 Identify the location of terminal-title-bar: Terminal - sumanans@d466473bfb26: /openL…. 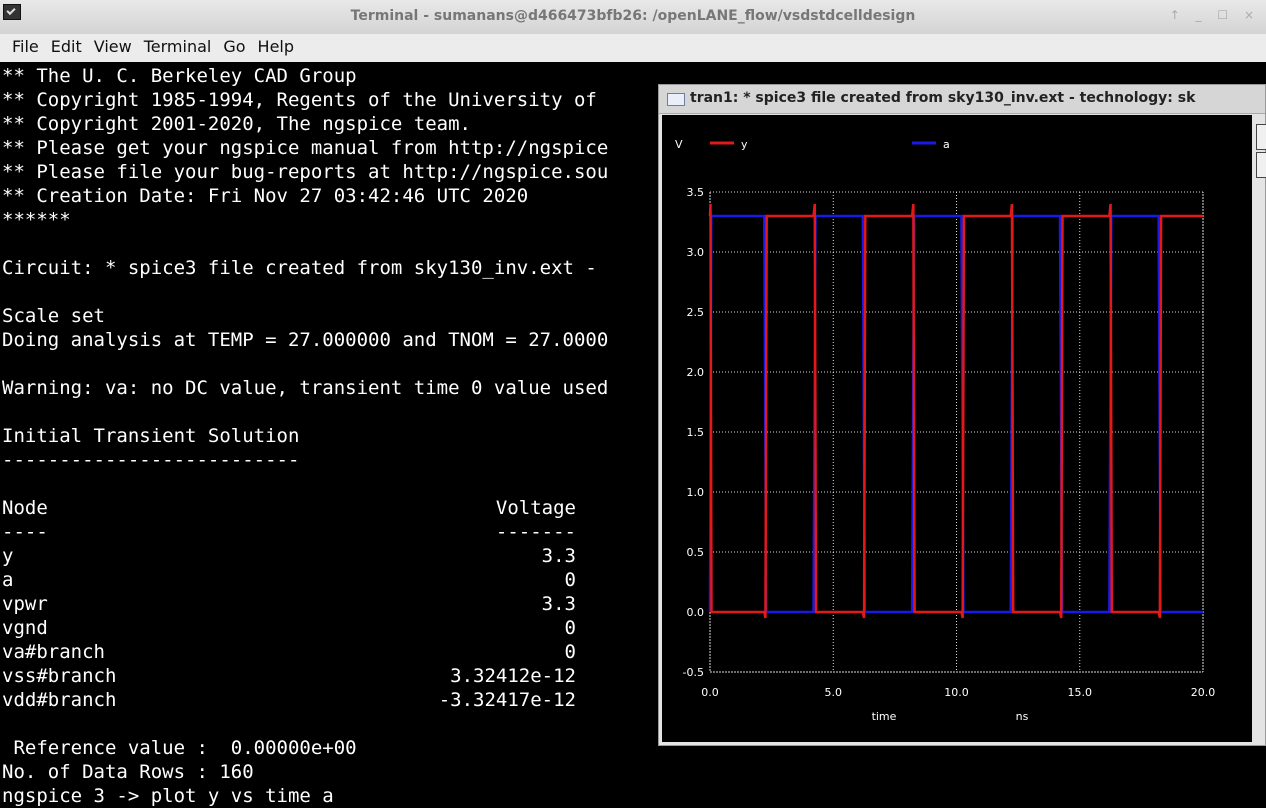
(633, 17).